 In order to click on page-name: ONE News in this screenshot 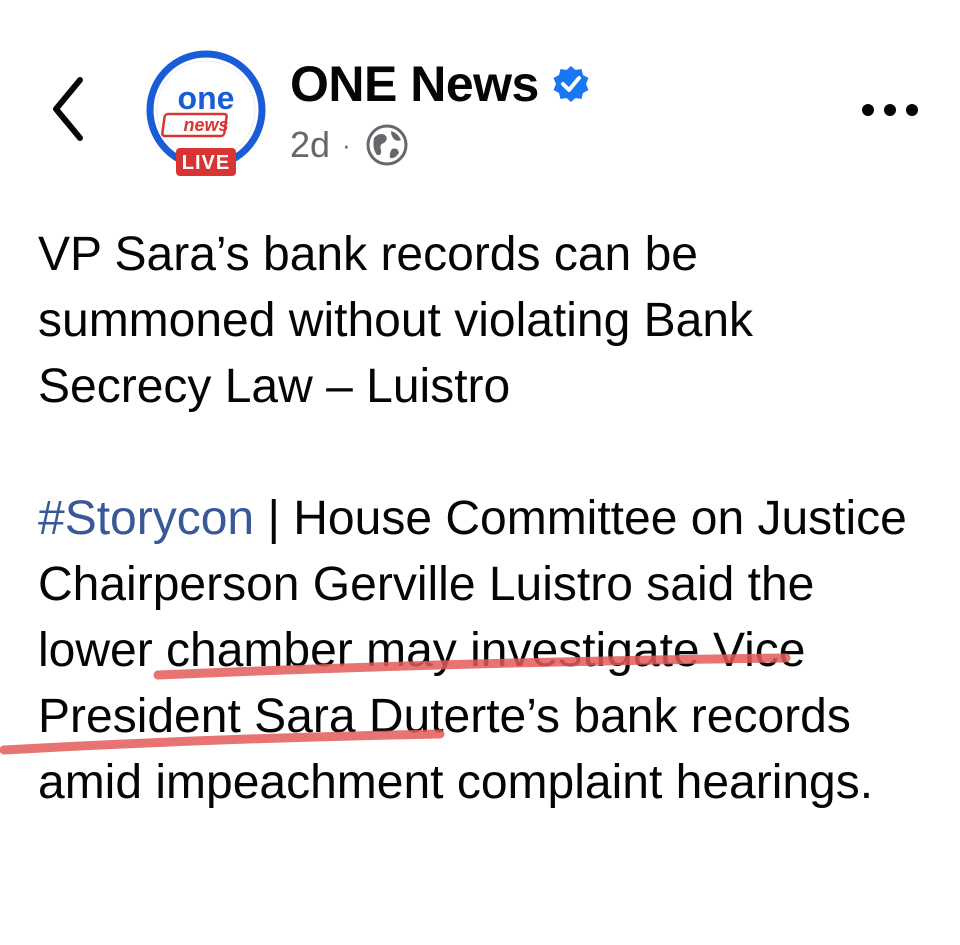, I will do `click(414, 84)`.